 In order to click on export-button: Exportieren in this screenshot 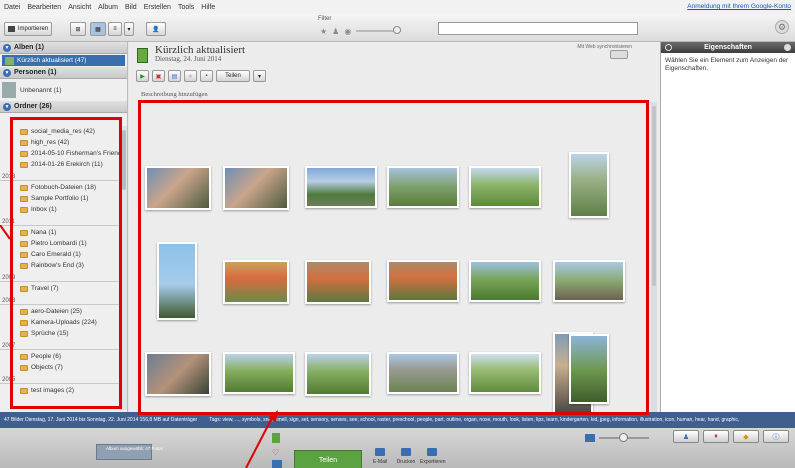, I will do `click(433, 456)`.